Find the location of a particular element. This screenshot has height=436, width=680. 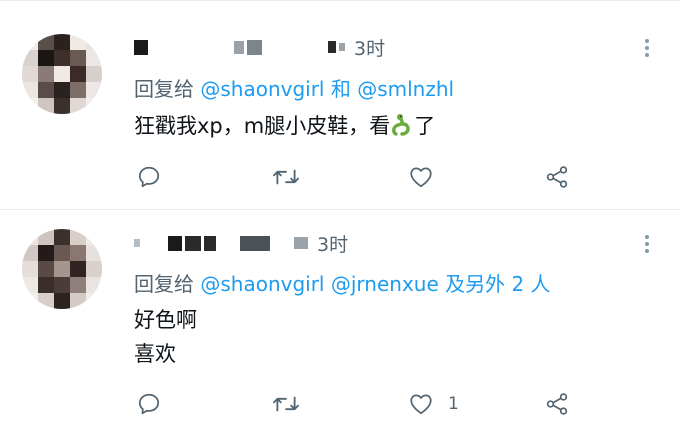

tweet-actions: 1 is located at coordinates (354, 404).